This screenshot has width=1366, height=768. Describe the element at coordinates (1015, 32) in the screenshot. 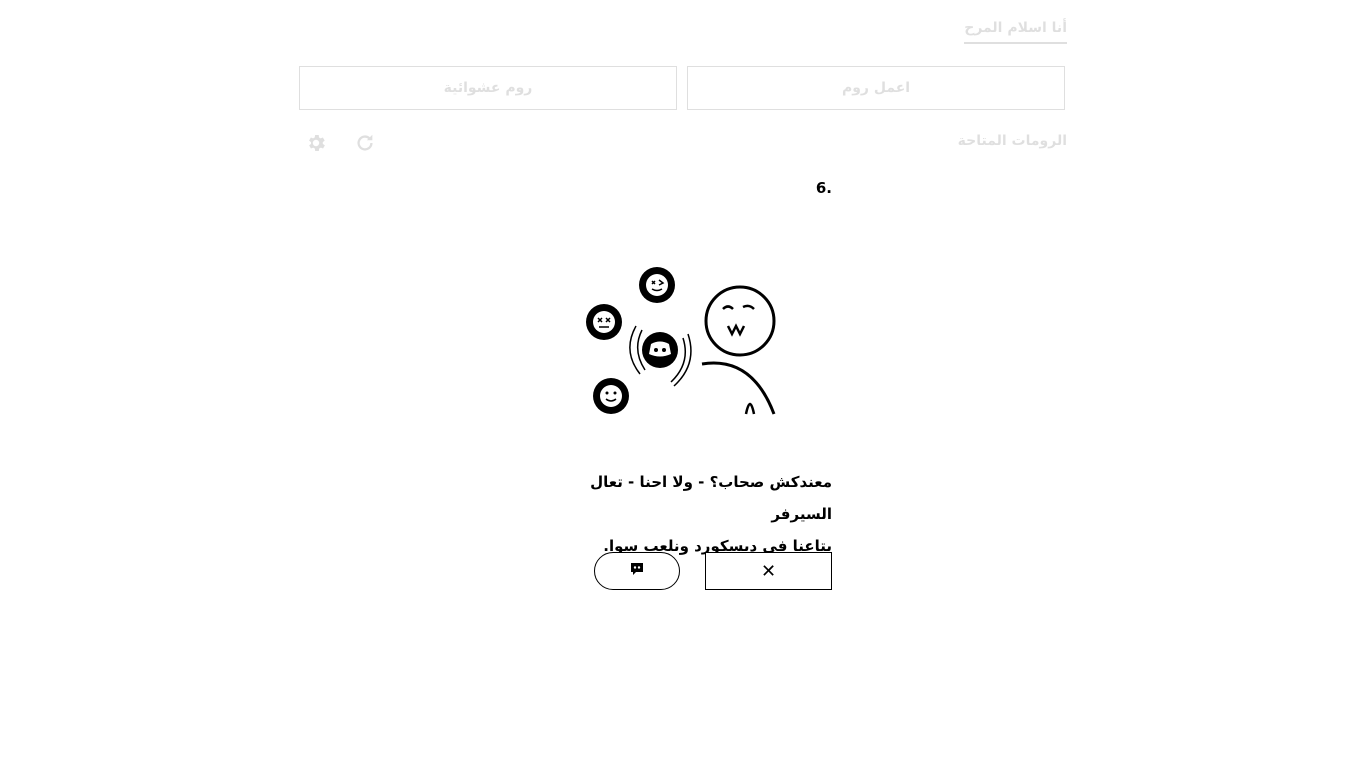

I see `user-name-tab: أنا اسلام المرح` at that location.